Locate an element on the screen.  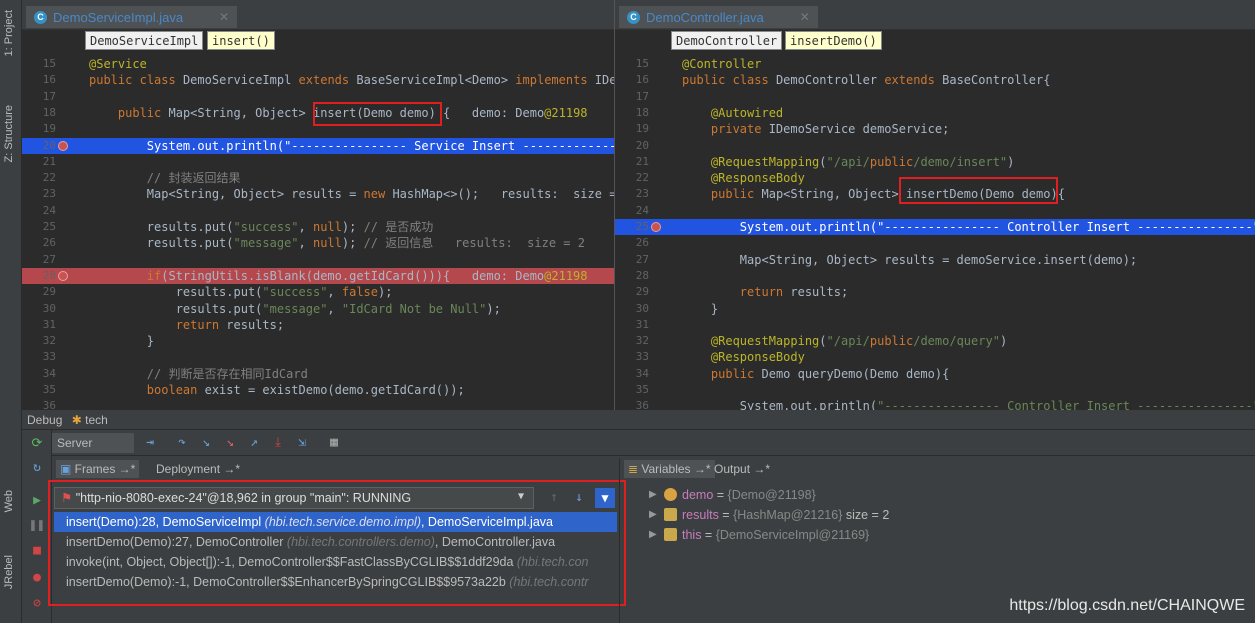
code-line: 33 is located at coordinates (318, 357).